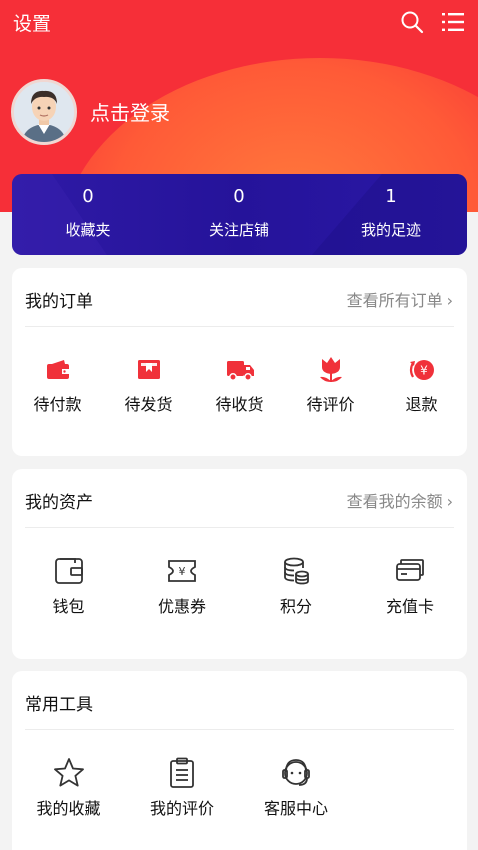 Image resolution: width=478 pixels, height=850 pixels. What do you see at coordinates (239, 22) in the screenshot?
I see `top-bar: 设置` at bounding box center [239, 22].